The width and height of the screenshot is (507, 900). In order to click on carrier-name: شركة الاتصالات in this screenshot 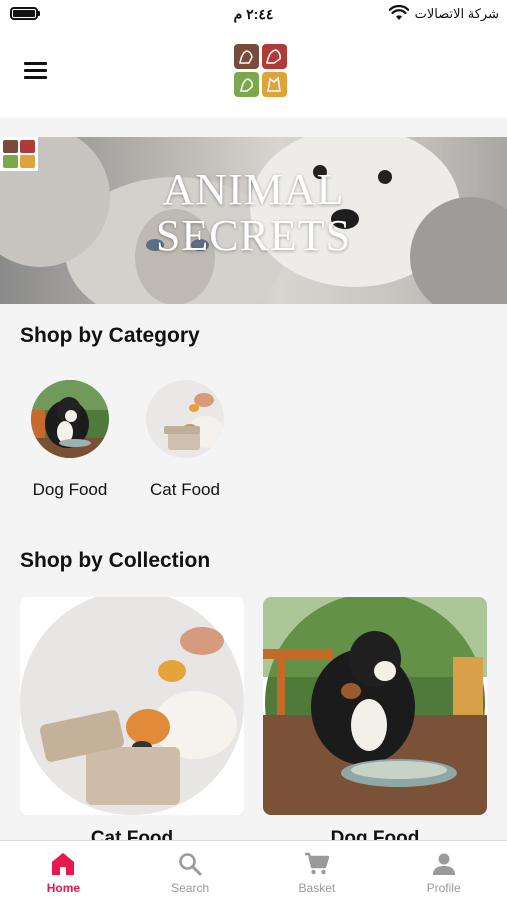, I will do `click(456, 13)`.